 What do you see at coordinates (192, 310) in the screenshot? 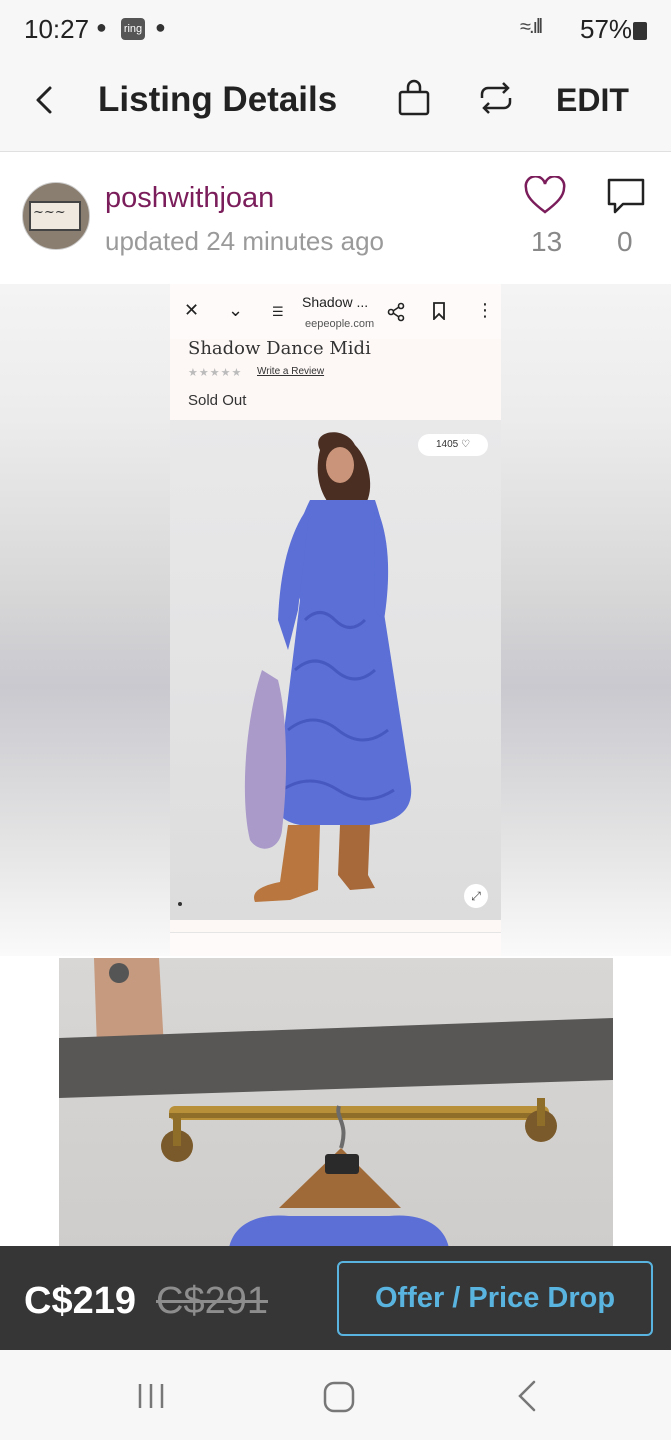
I see `close-icon: ✕` at bounding box center [192, 310].